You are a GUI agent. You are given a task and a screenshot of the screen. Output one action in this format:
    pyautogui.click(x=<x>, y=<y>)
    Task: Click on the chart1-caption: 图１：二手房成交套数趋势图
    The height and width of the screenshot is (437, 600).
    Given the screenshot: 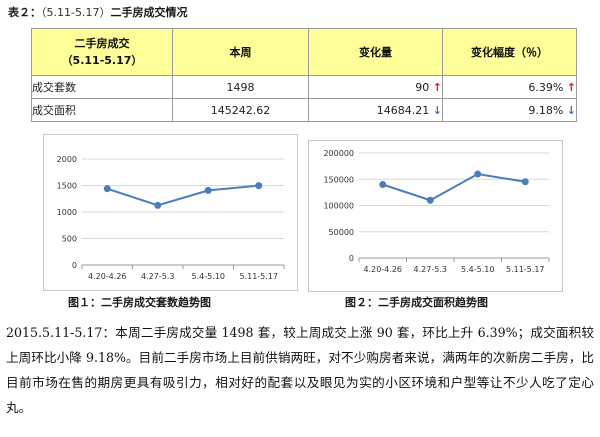 What is the action you would take?
    pyautogui.click(x=139, y=302)
    